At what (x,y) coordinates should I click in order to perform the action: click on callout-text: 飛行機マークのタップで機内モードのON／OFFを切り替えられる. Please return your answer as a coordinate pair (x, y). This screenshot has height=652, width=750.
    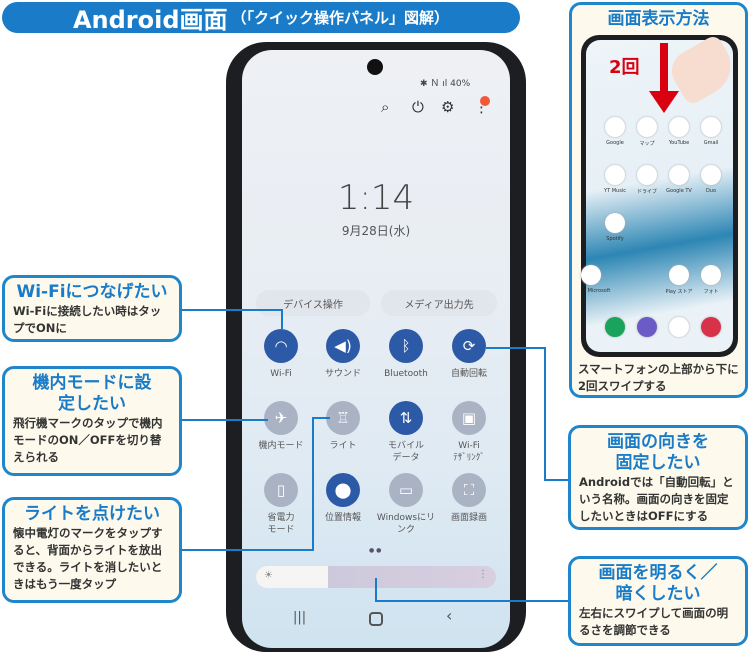
    Looking at the image, I should click on (88, 440).